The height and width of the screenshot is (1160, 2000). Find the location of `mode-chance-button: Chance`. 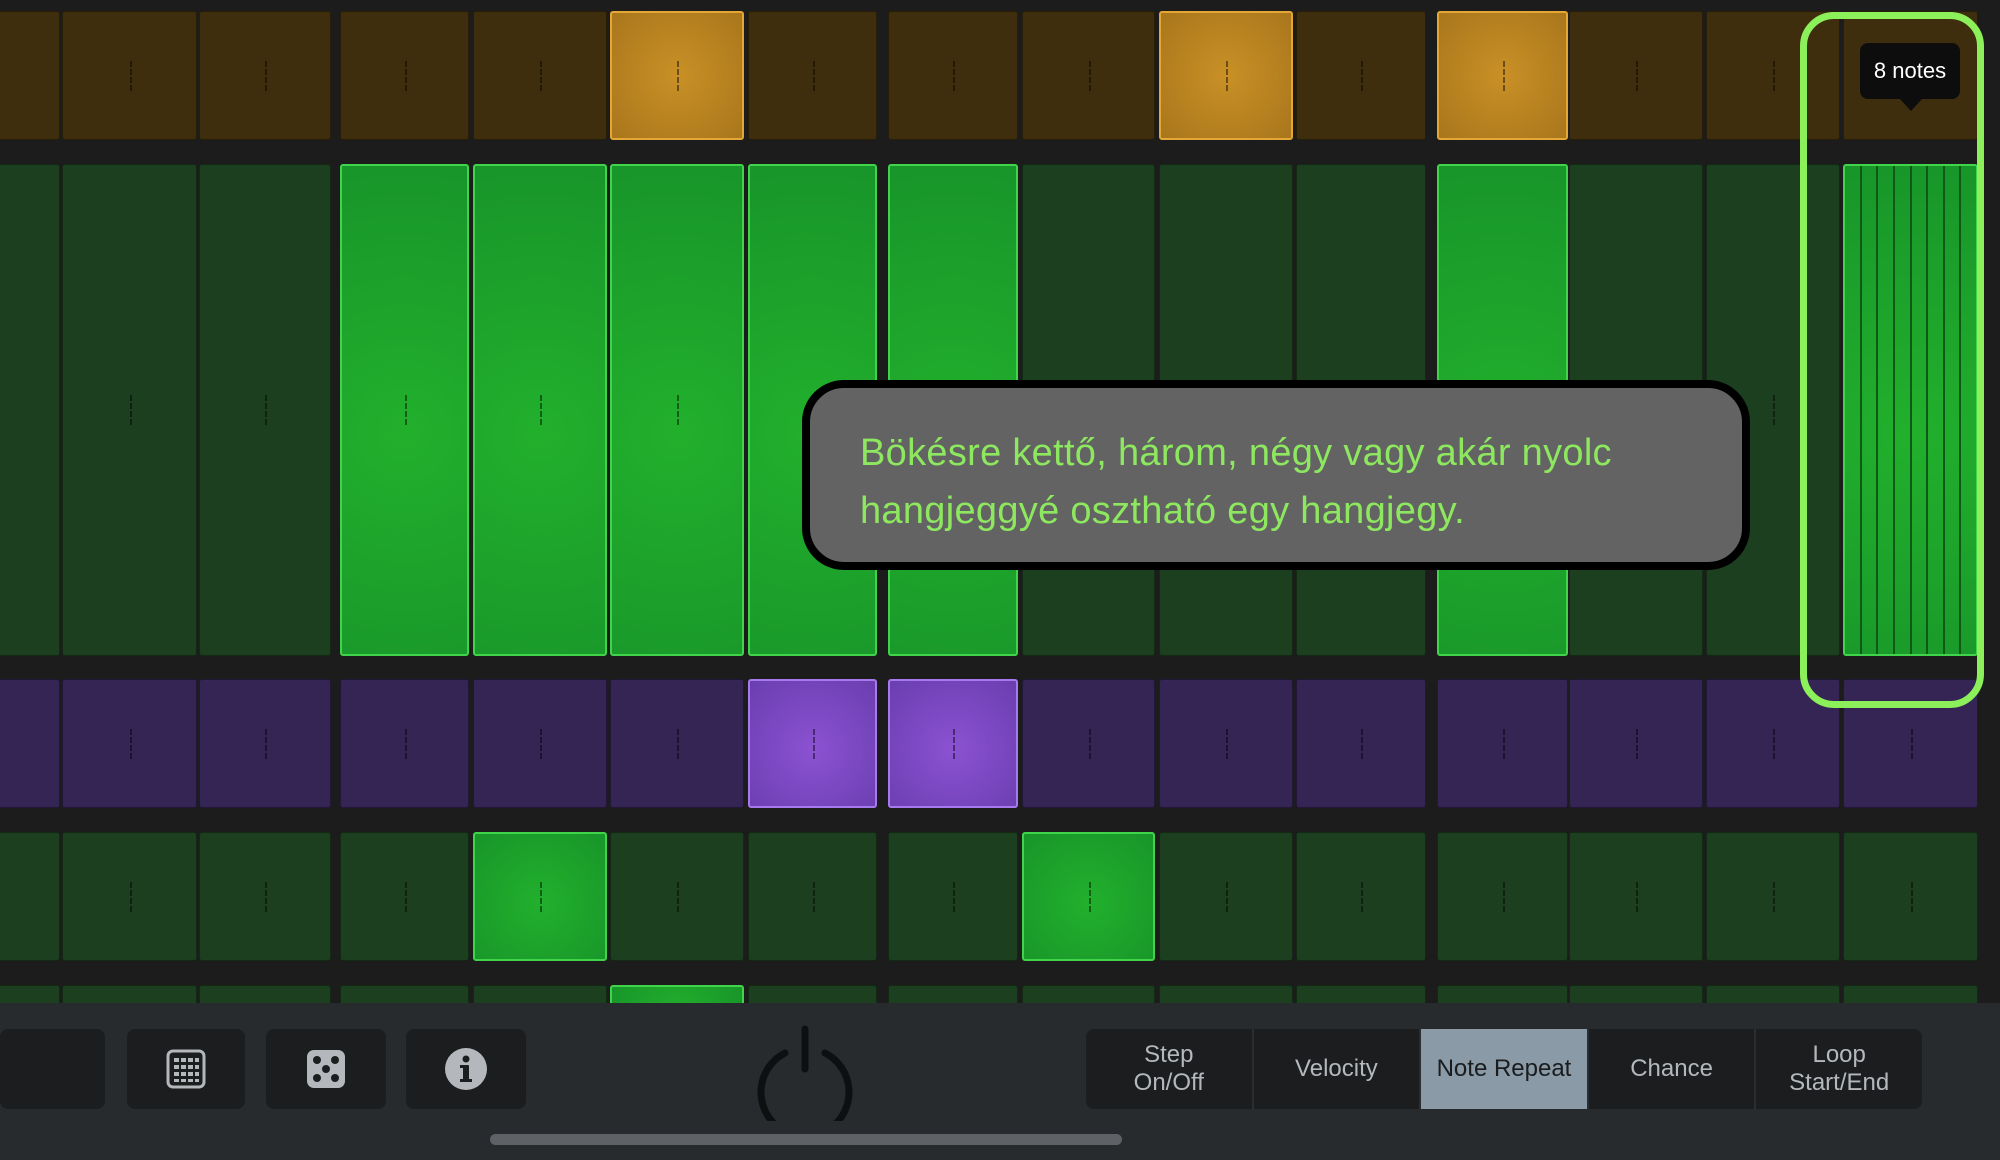

mode-chance-button: Chance is located at coordinates (1673, 1069).